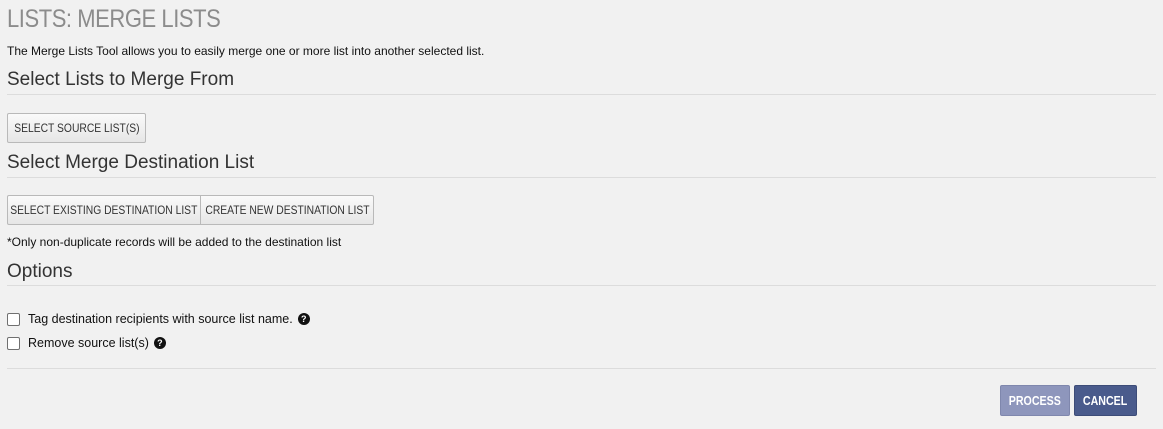 This screenshot has height=429, width=1163. I want to click on cancel-label: CANCEL, so click(1105, 400).